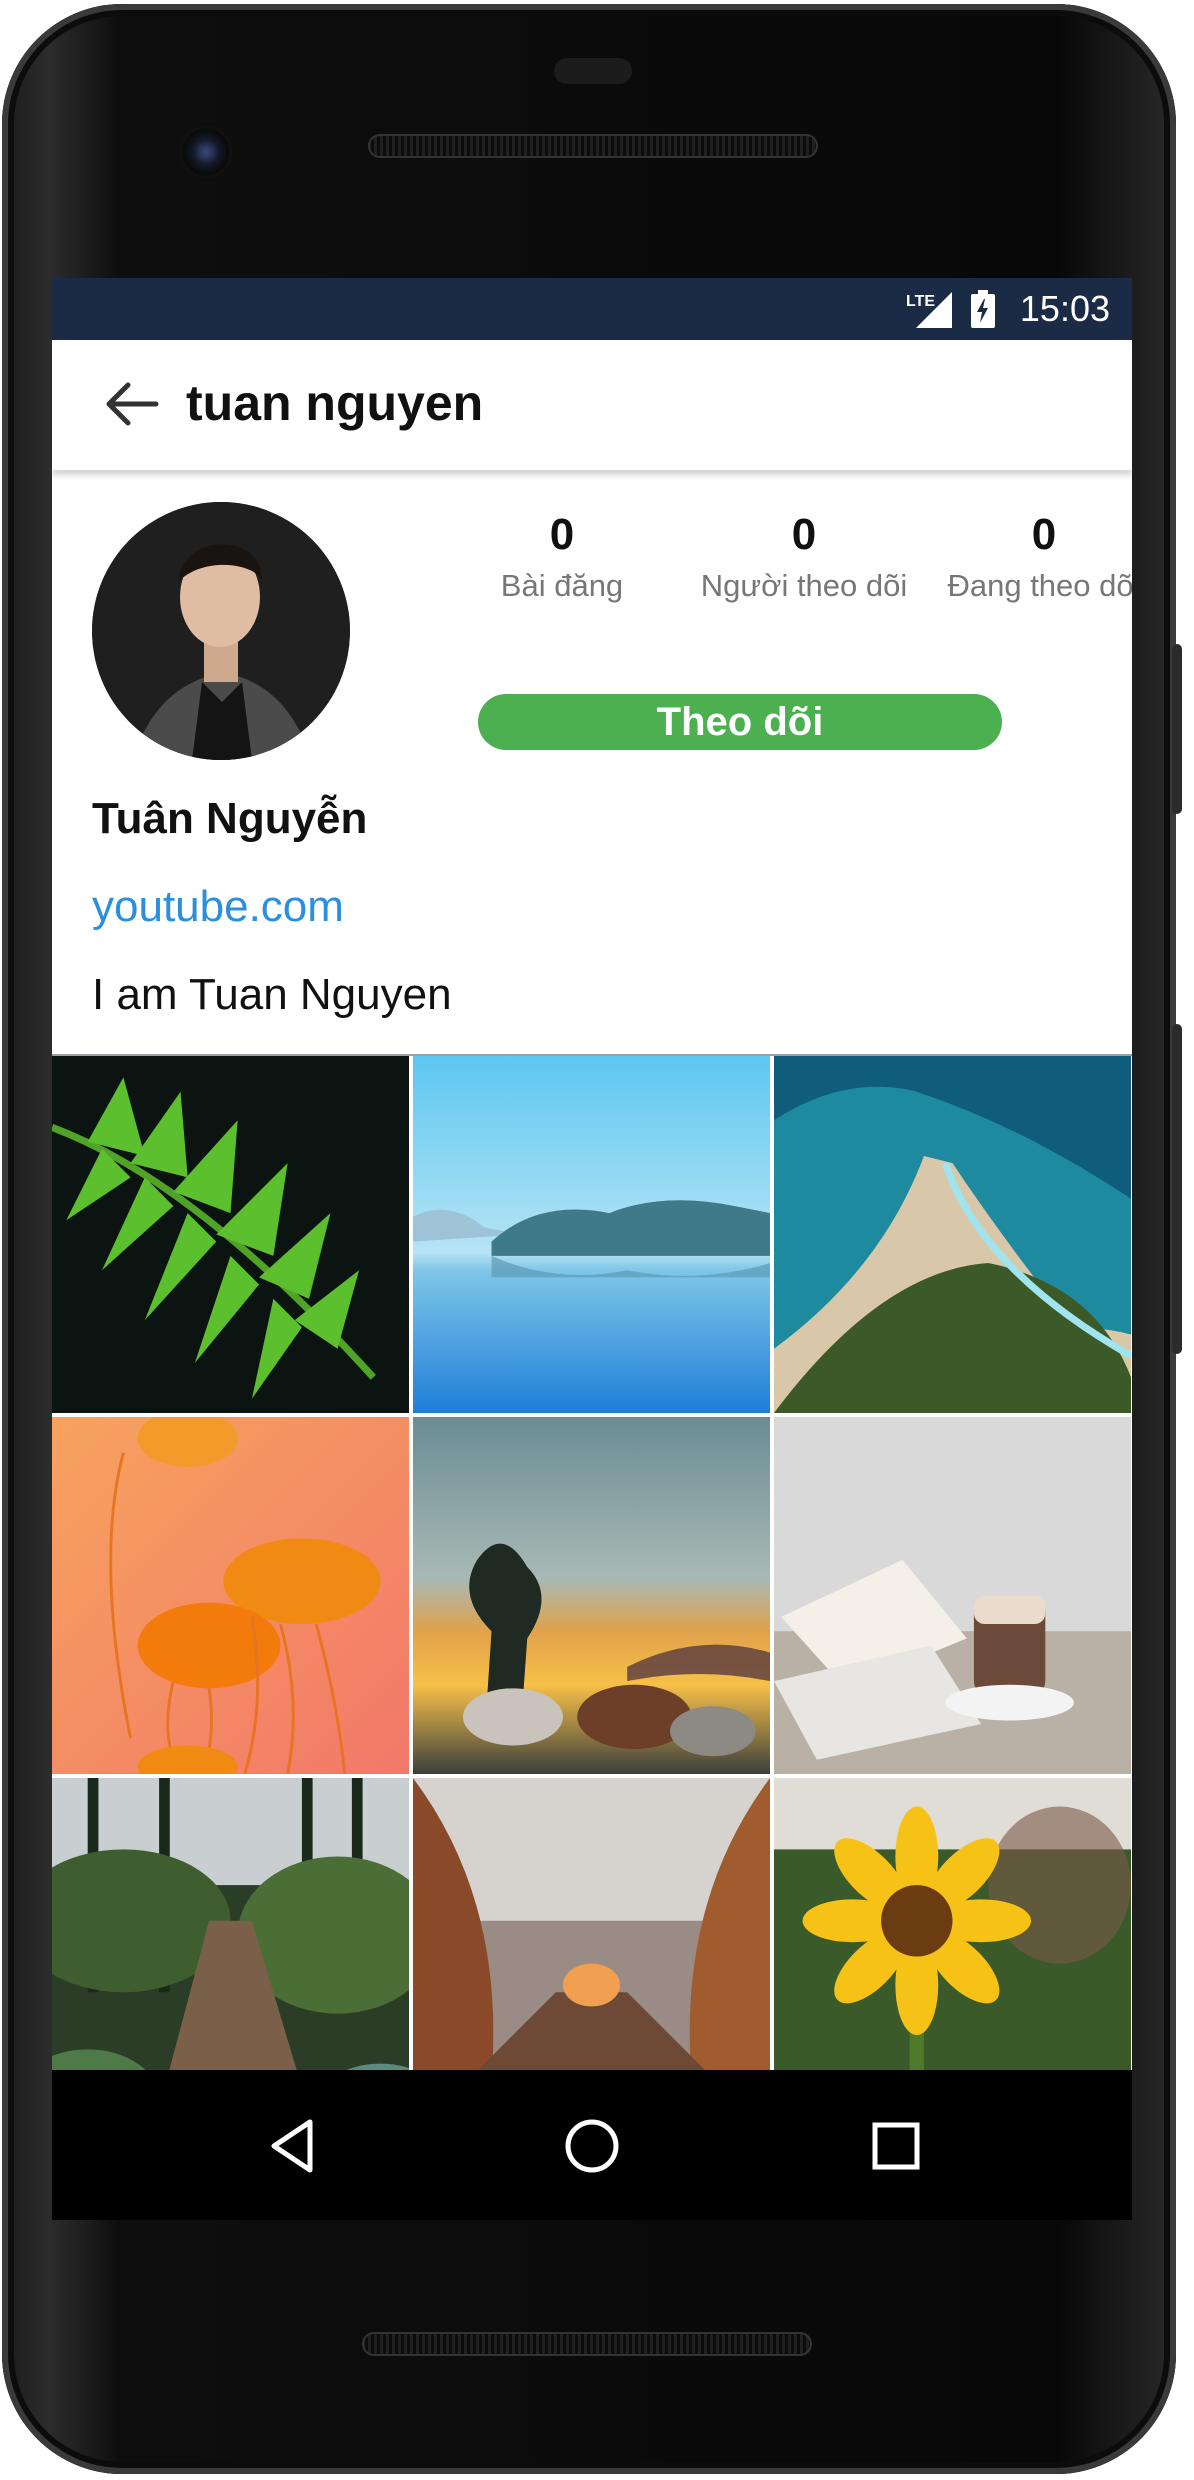  Describe the element at coordinates (1177, 1189) in the screenshot. I see `volume-button` at that location.